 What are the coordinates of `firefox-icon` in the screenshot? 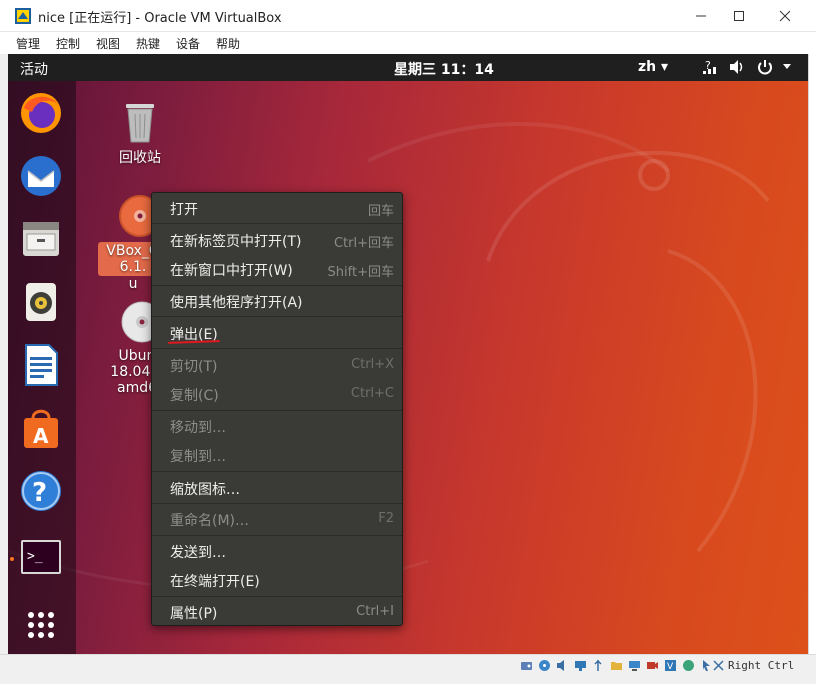 It's located at (41, 113).